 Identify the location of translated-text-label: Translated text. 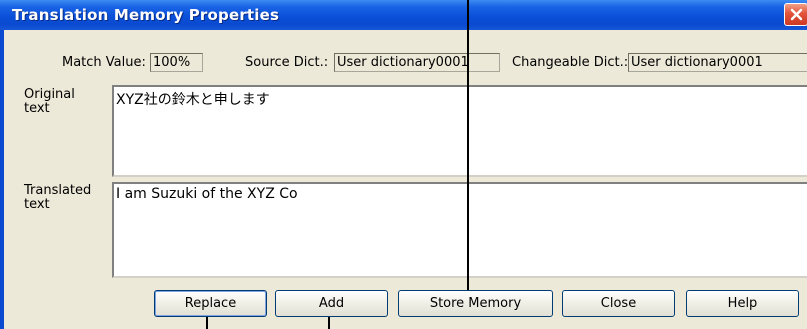
(57, 198).